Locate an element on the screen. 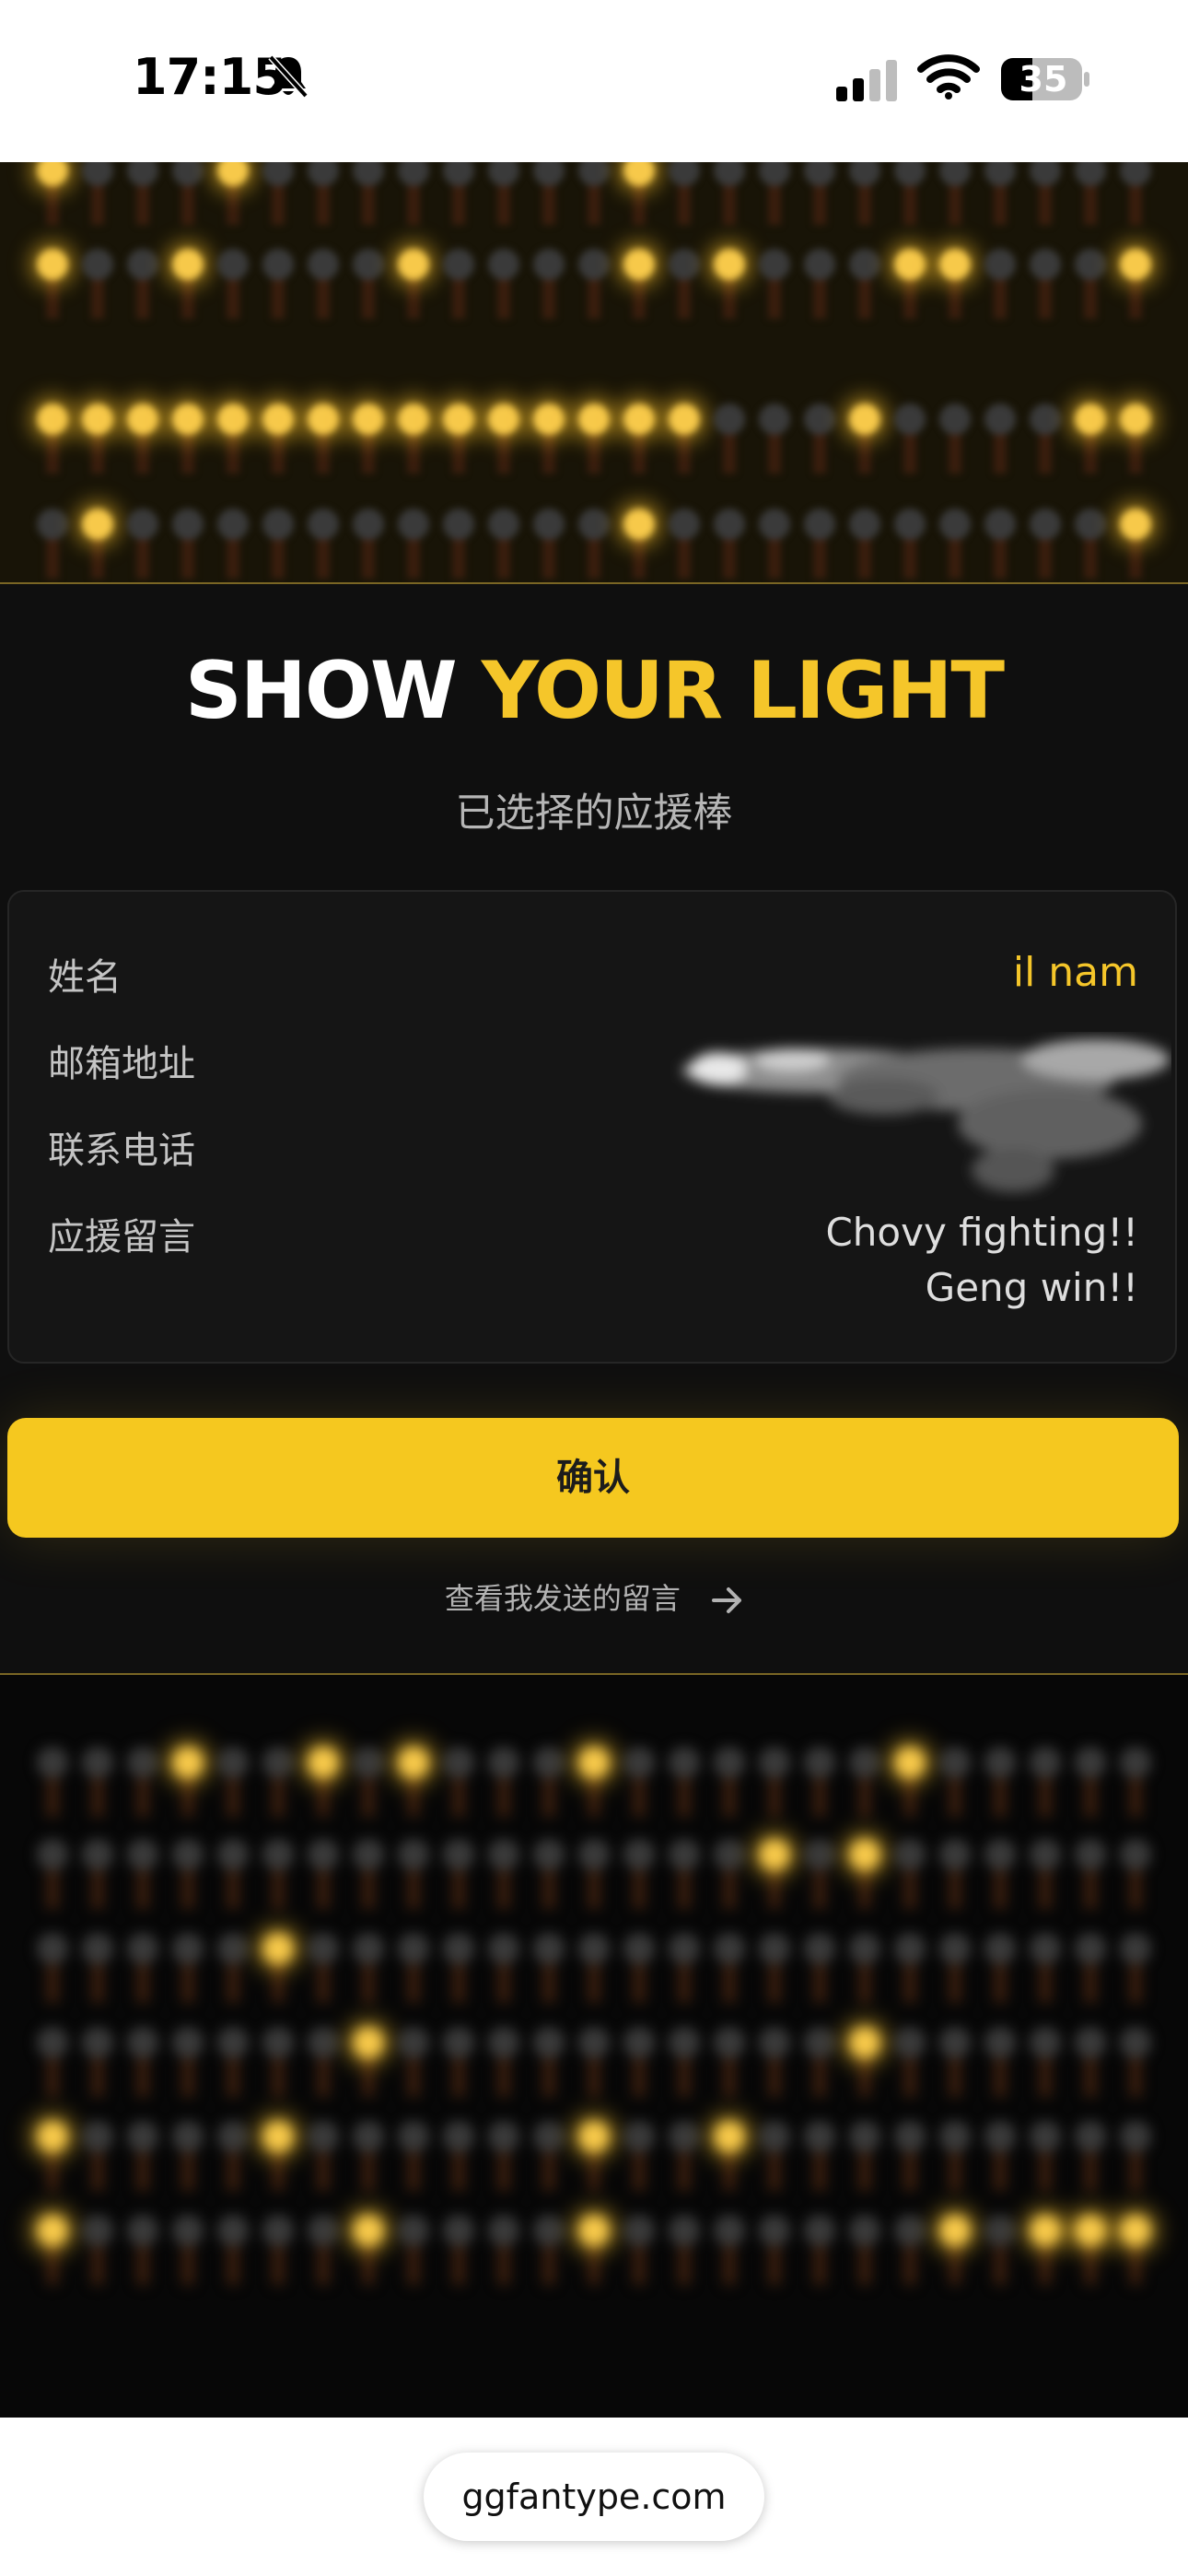  url-field: ggfantype.com is located at coordinates (594, 2497).